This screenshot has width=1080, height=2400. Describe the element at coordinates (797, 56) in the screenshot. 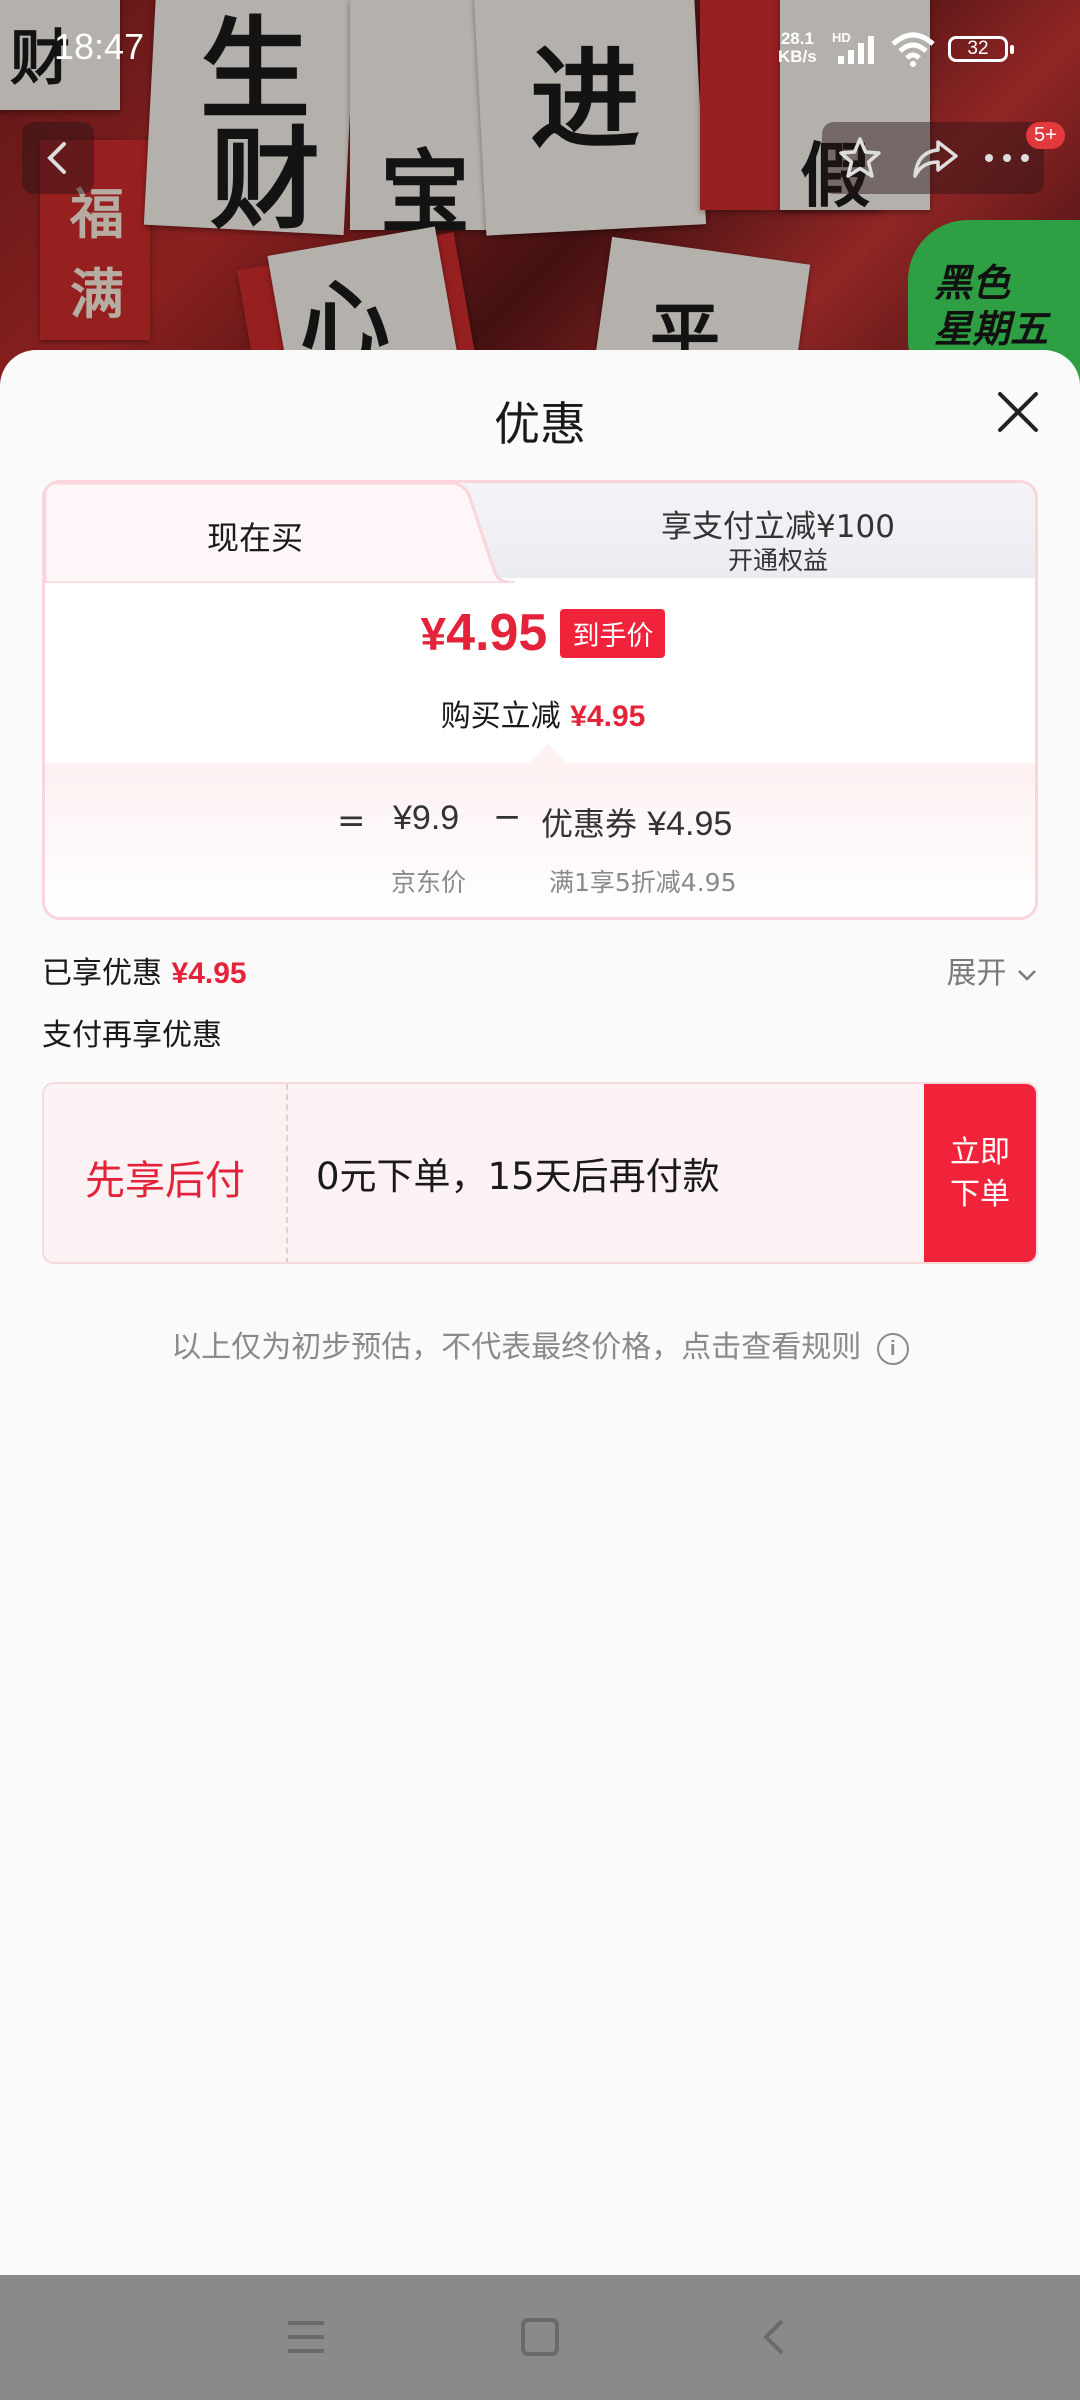

I see `speed-unit: KB/s` at that location.